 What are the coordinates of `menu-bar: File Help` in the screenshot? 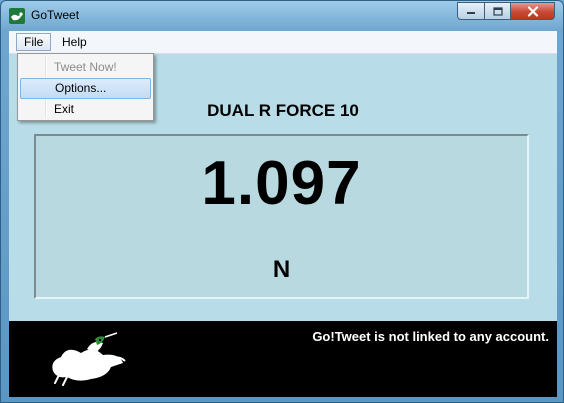 It's located at (283, 42).